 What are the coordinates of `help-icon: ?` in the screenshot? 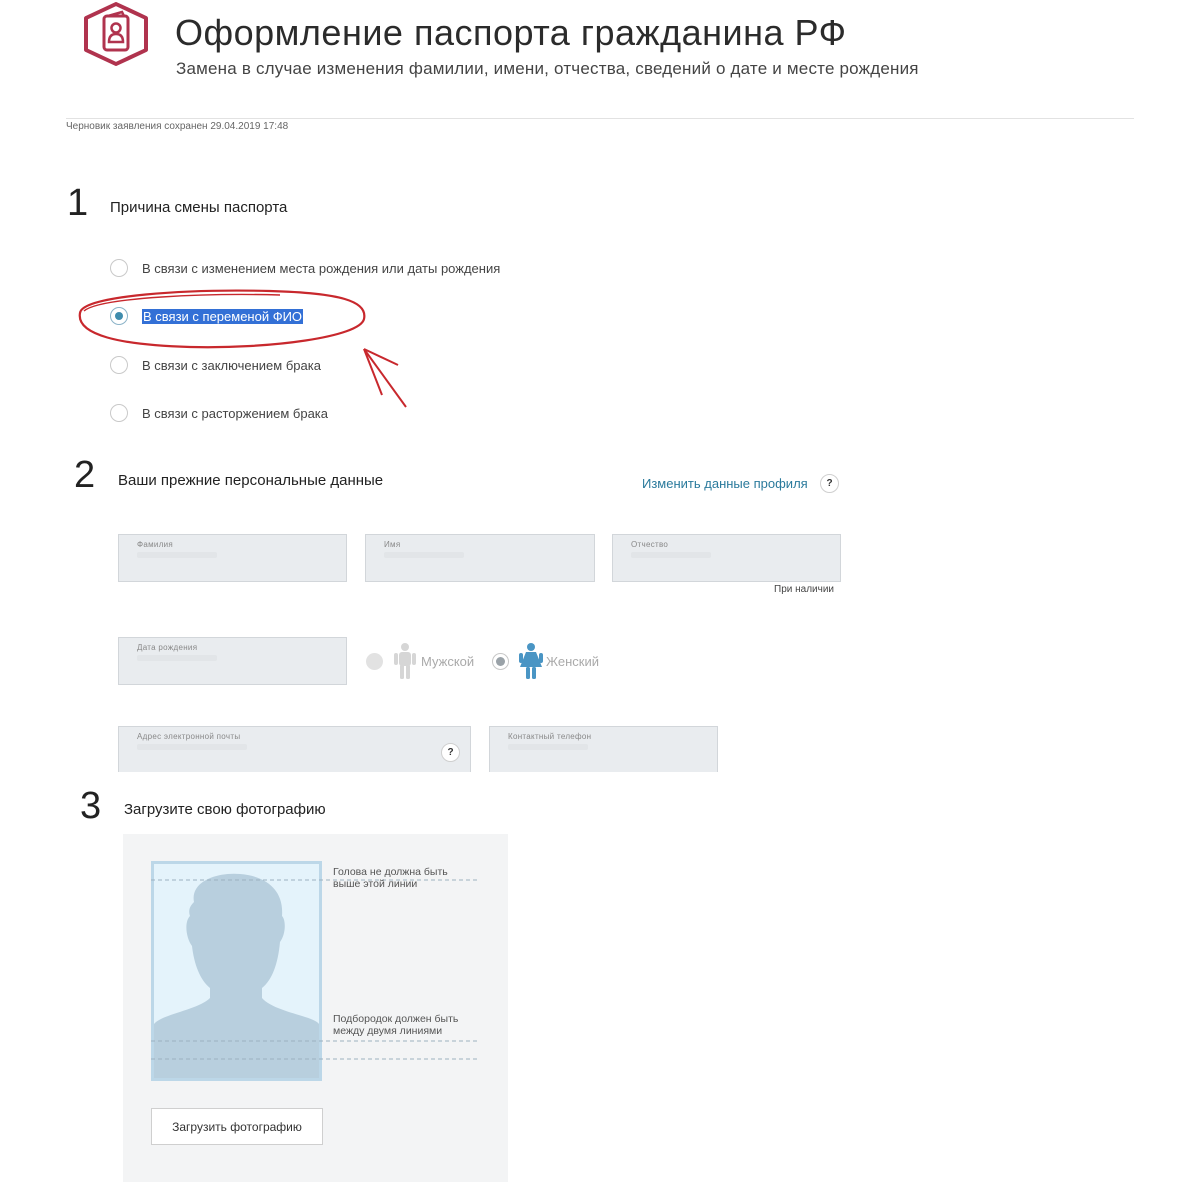 It's located at (829, 483).